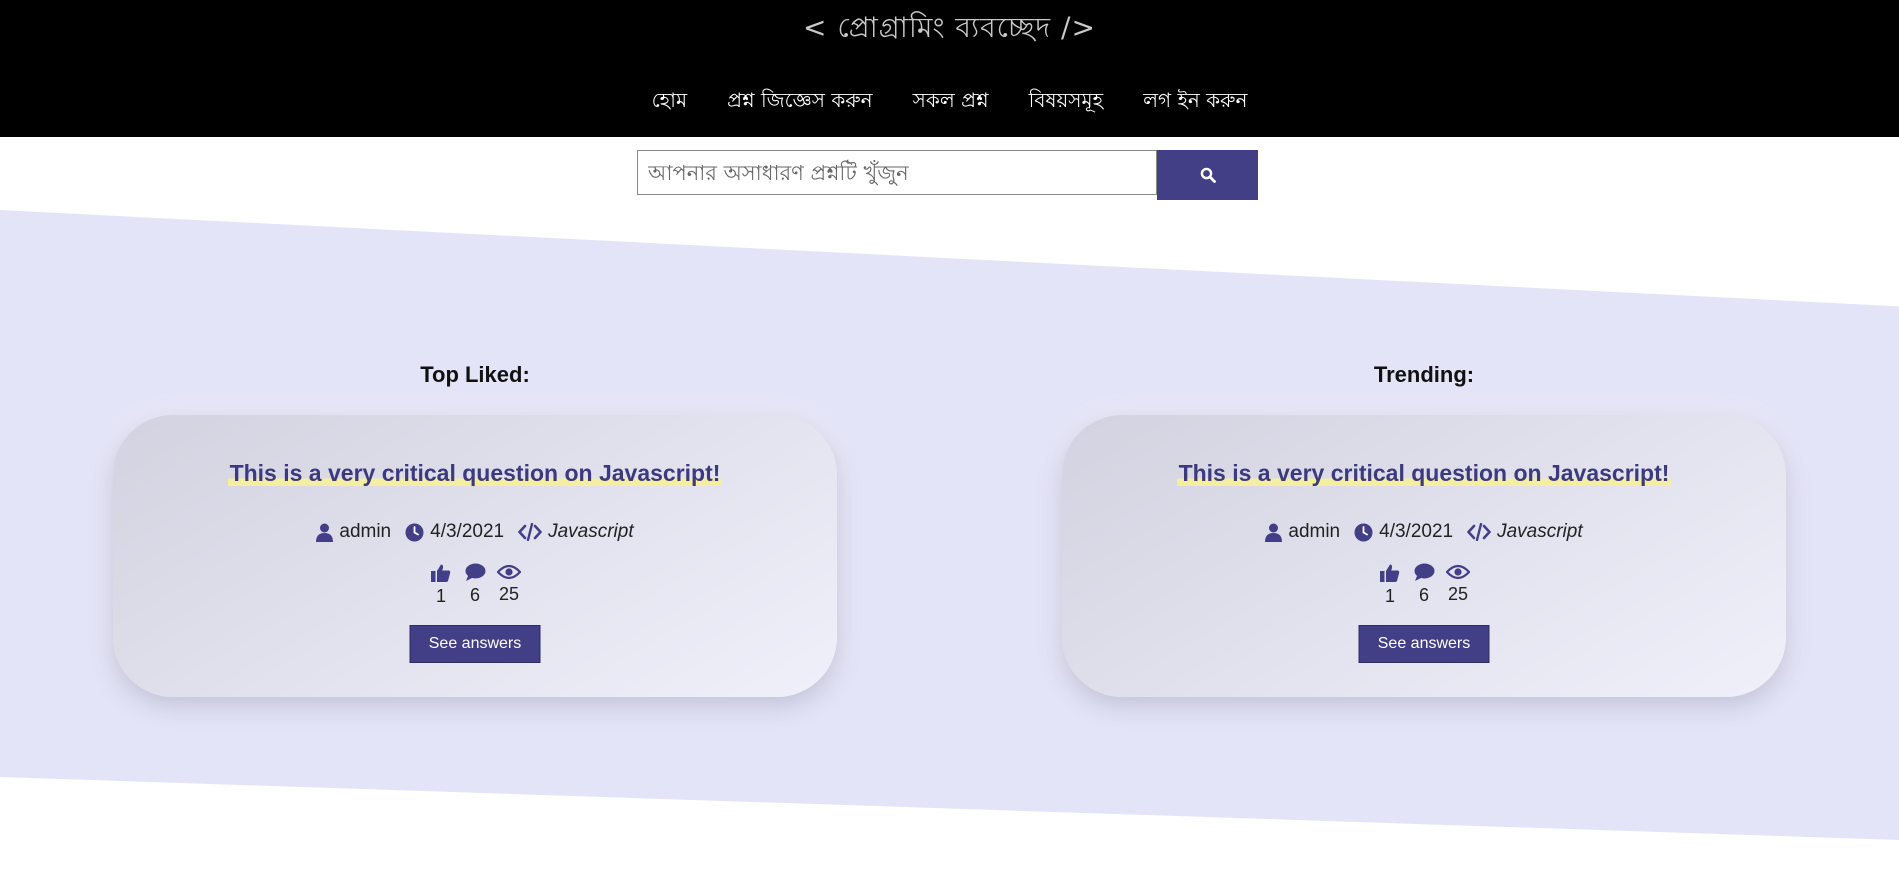  What do you see at coordinates (1066, 102) in the screenshot?
I see `nav-item-topics: বিষয়সমূহ` at bounding box center [1066, 102].